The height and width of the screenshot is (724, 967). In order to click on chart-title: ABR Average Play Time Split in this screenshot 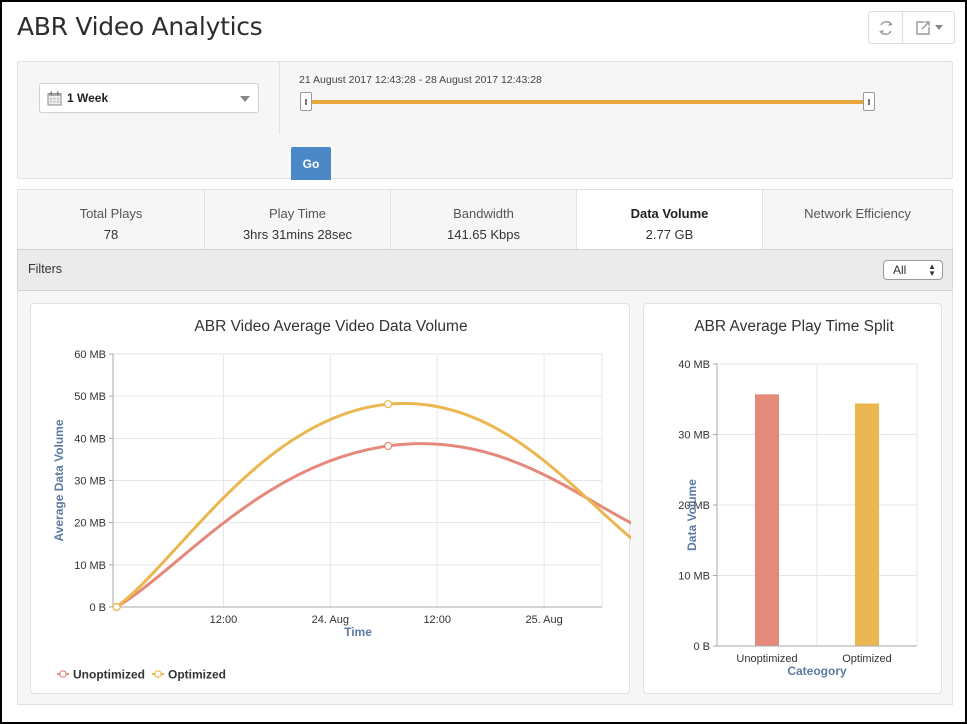, I will do `click(794, 326)`.